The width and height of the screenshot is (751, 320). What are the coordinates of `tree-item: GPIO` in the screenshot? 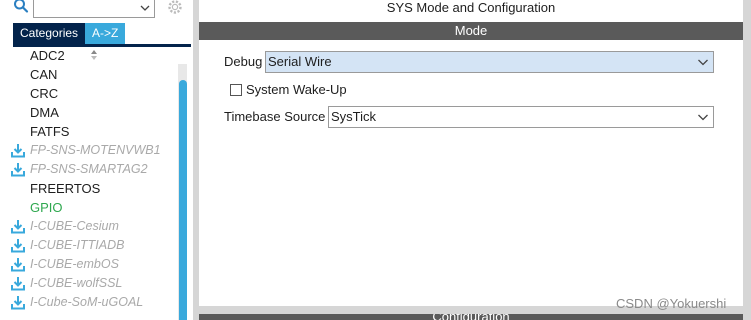 It's located at (89, 207).